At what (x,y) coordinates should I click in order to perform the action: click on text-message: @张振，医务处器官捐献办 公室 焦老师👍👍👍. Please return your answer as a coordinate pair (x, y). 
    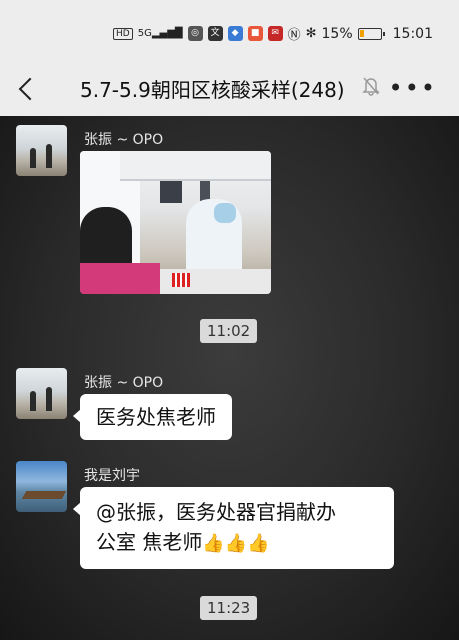
    Looking at the image, I should click on (233, 528).